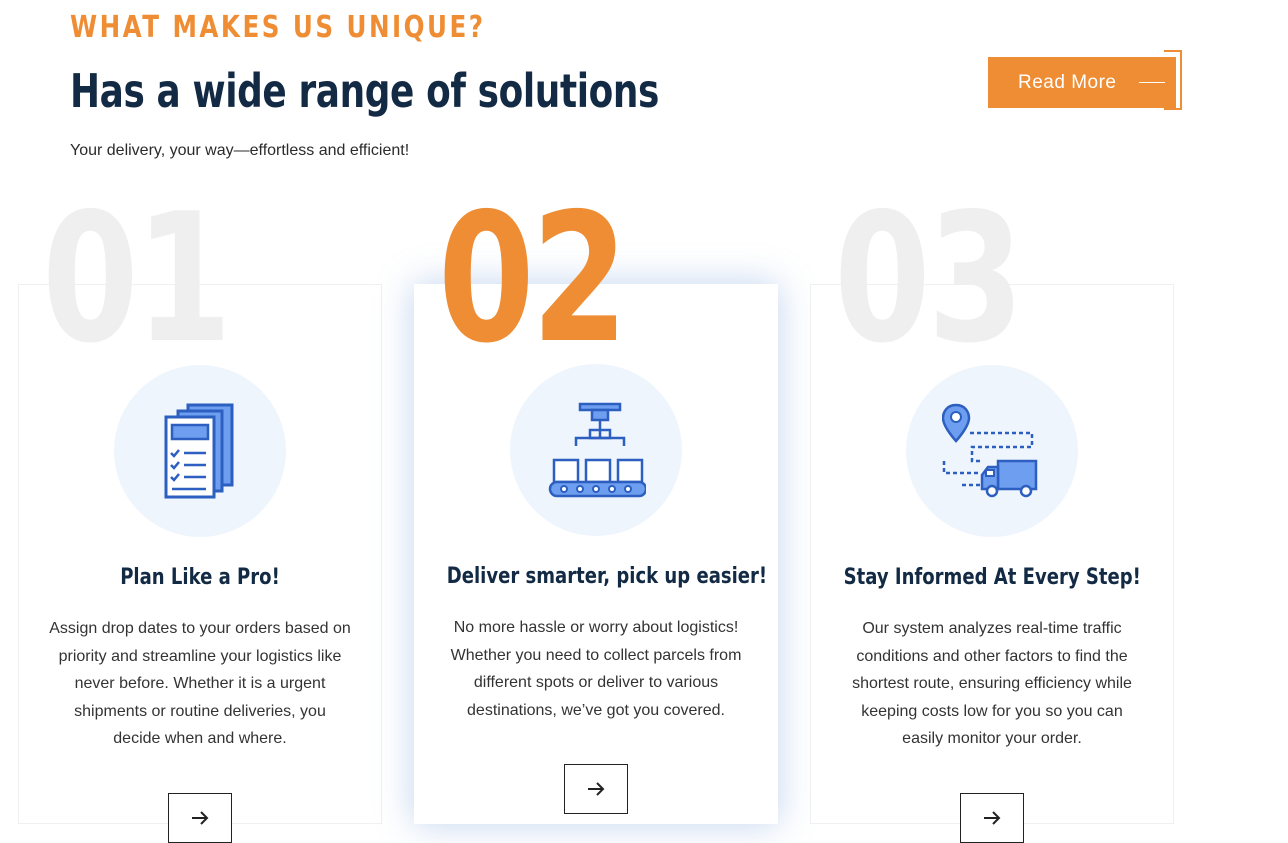  Describe the element at coordinates (364, 91) in the screenshot. I see `section-title: Has a wide range of solutions` at that location.